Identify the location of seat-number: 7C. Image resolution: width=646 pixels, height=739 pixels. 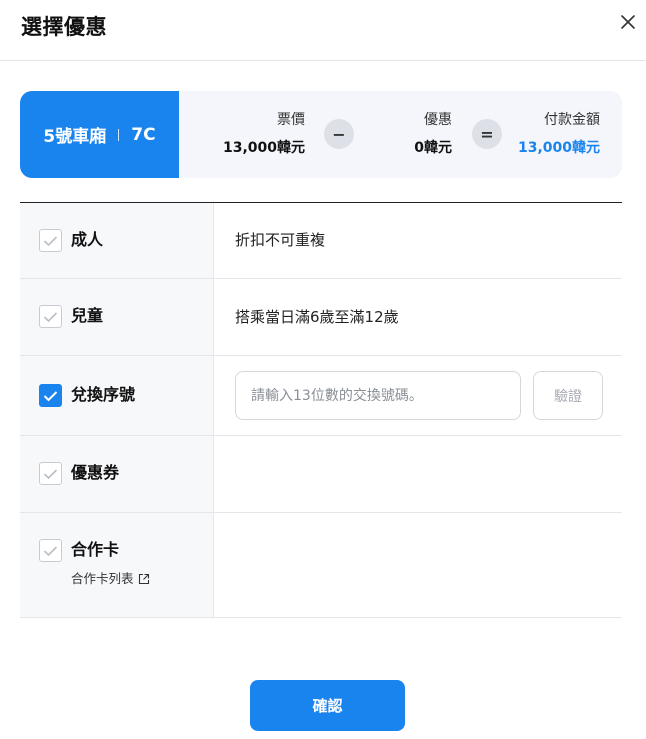
(143, 134).